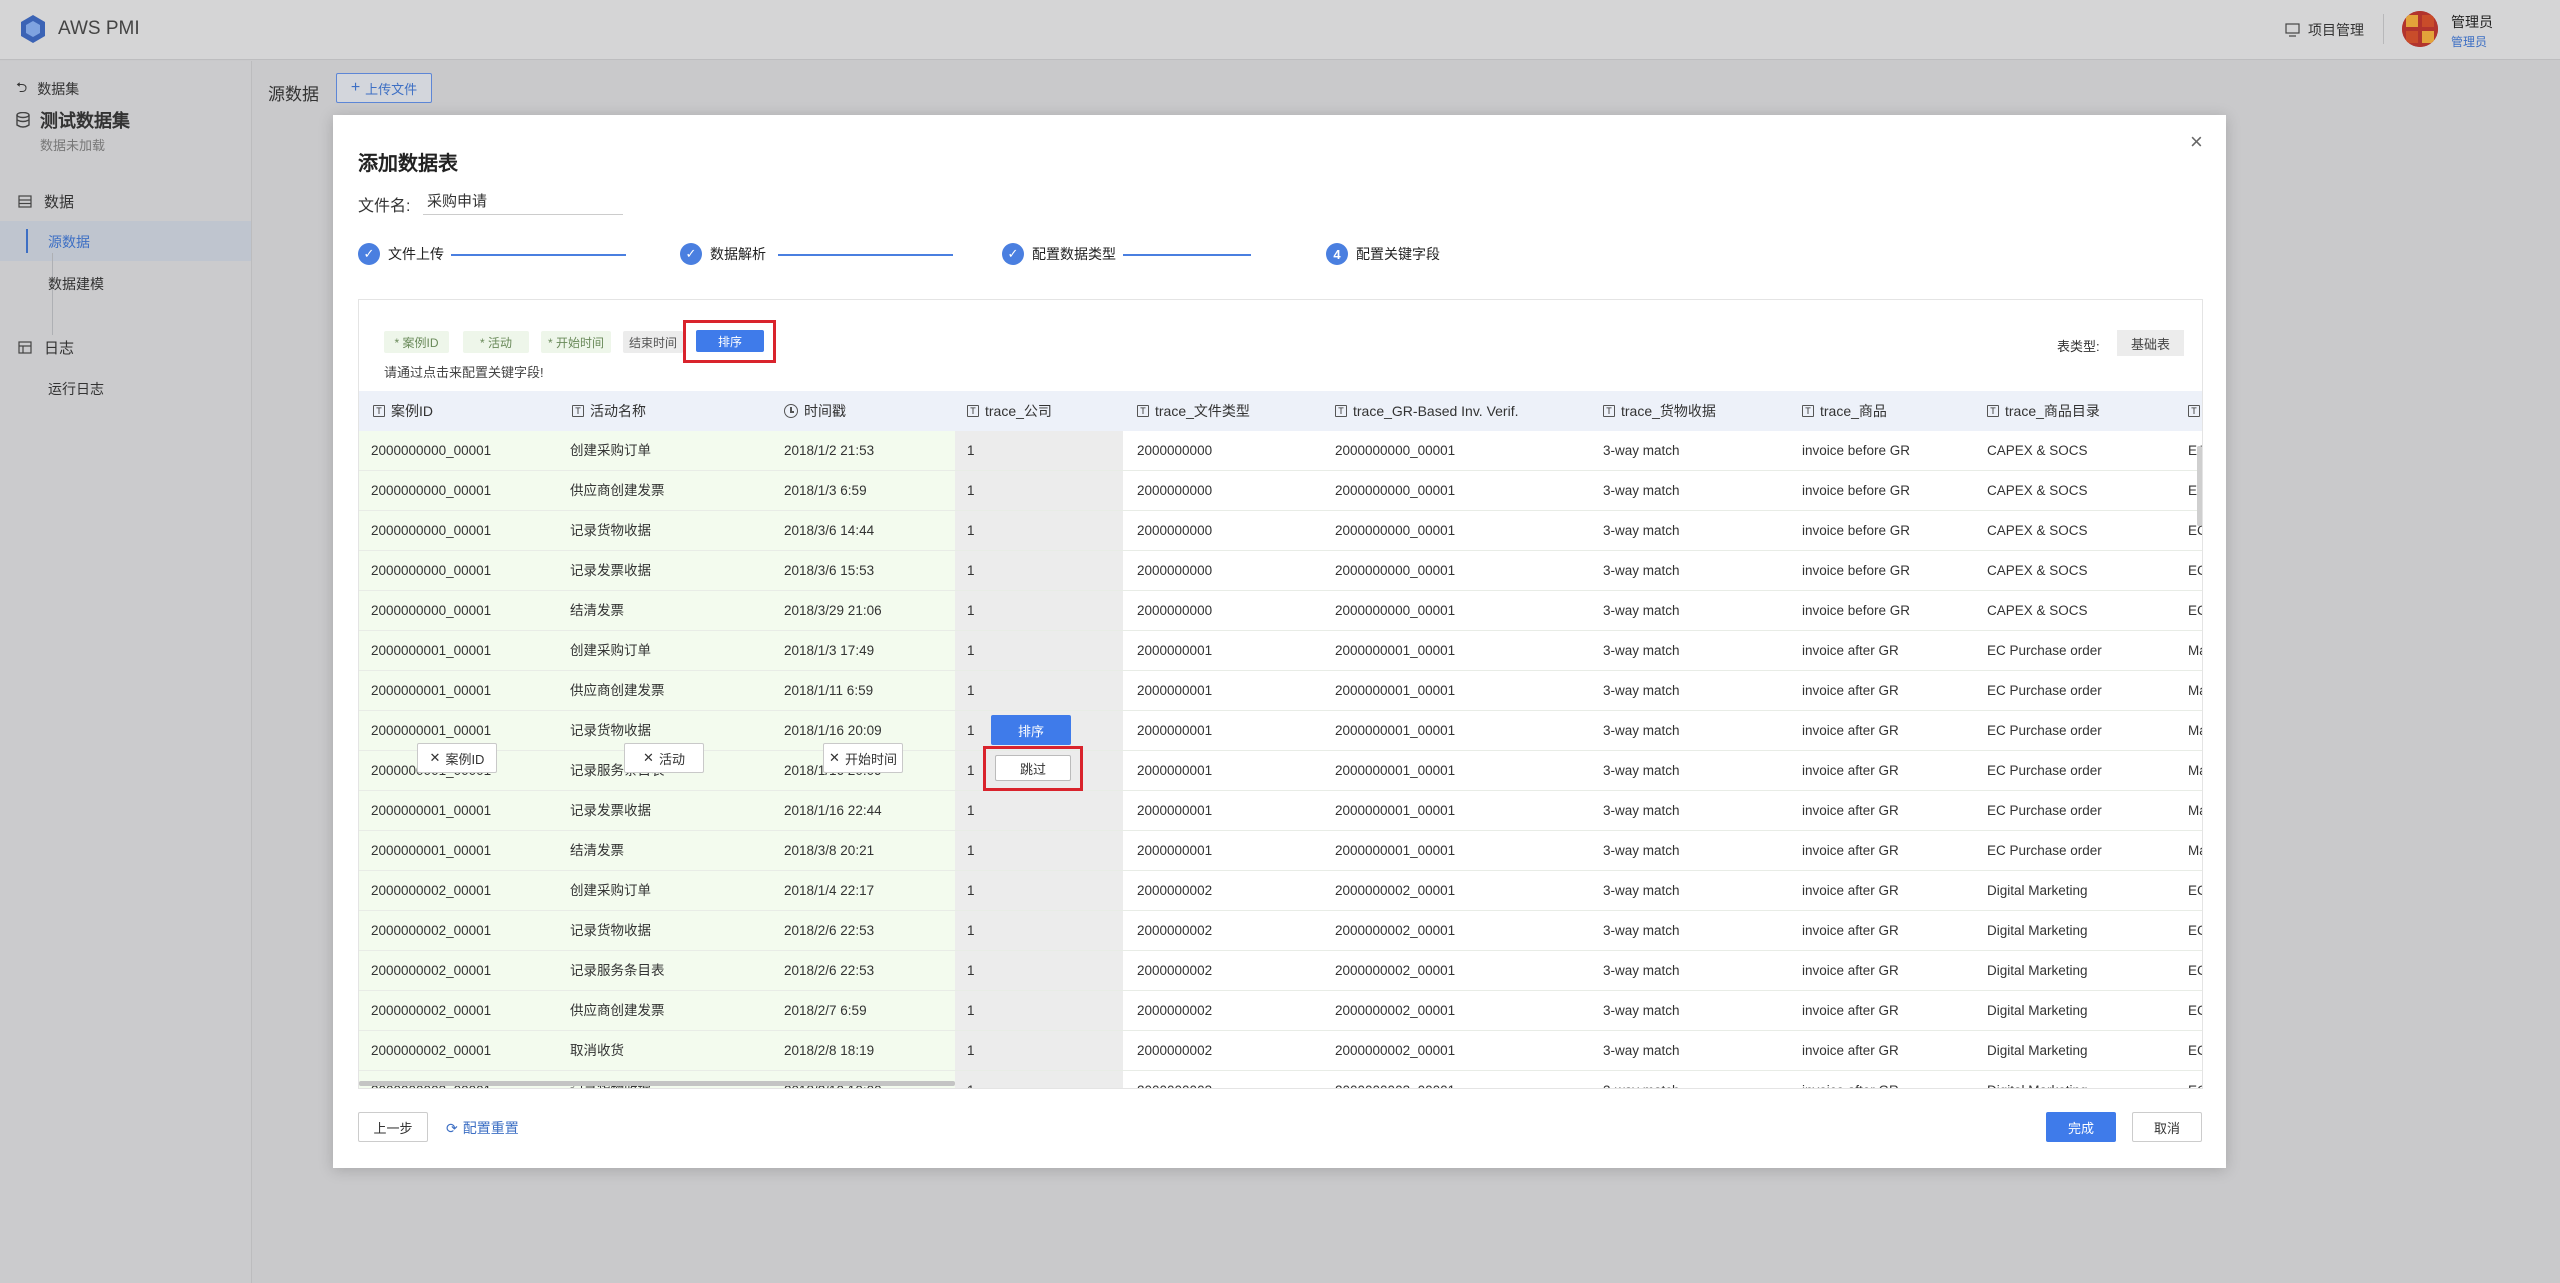  I want to click on column-header-label: 时间戳, so click(825, 411).